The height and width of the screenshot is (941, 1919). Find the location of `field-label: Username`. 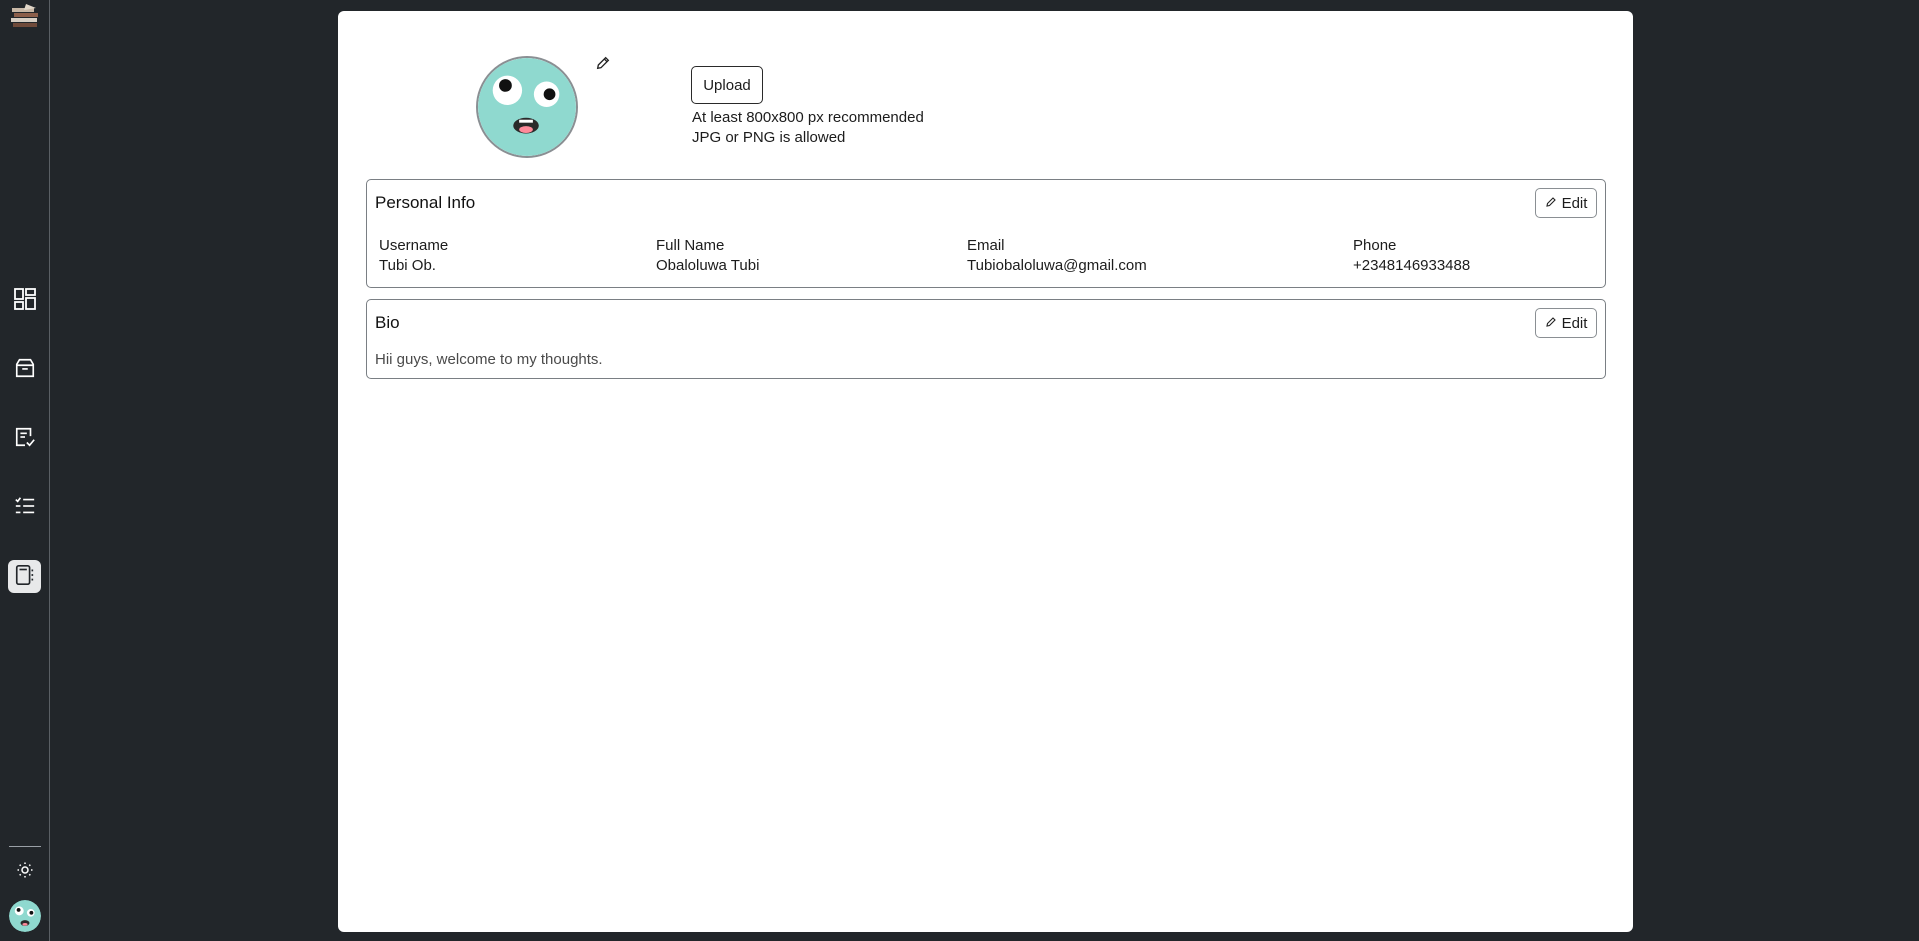

field-label: Username is located at coordinates (414, 245).